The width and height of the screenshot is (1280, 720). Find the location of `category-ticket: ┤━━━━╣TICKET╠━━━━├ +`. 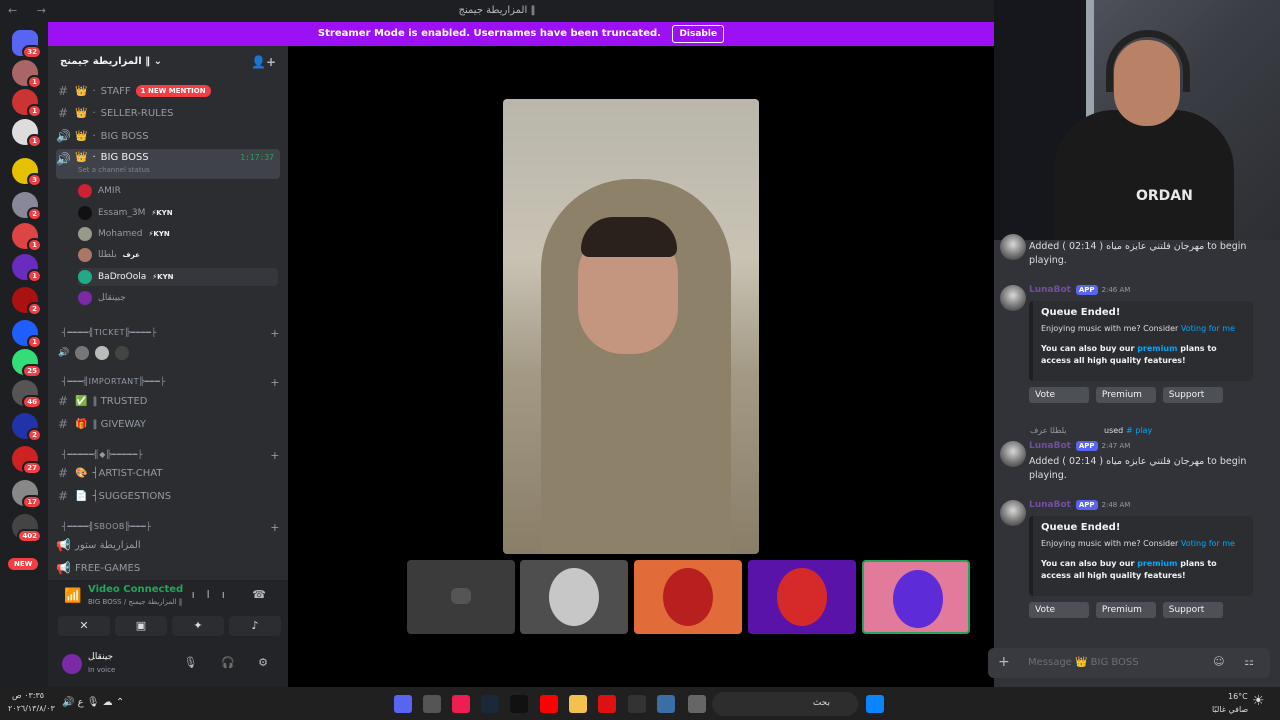

category-ticket: ┤━━━━╣TICKET╠━━━━├ + is located at coordinates (171, 333).